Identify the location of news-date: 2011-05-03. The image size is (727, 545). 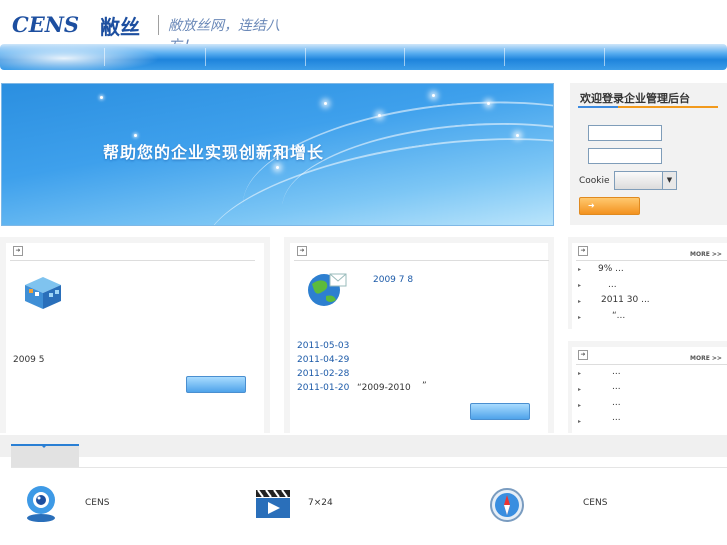
(323, 346).